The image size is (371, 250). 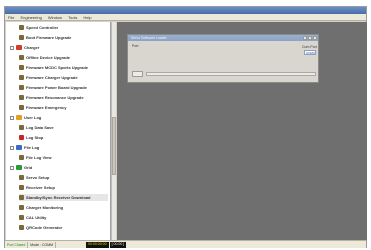 I want to click on port-value: COM3, so click(x=310, y=52).